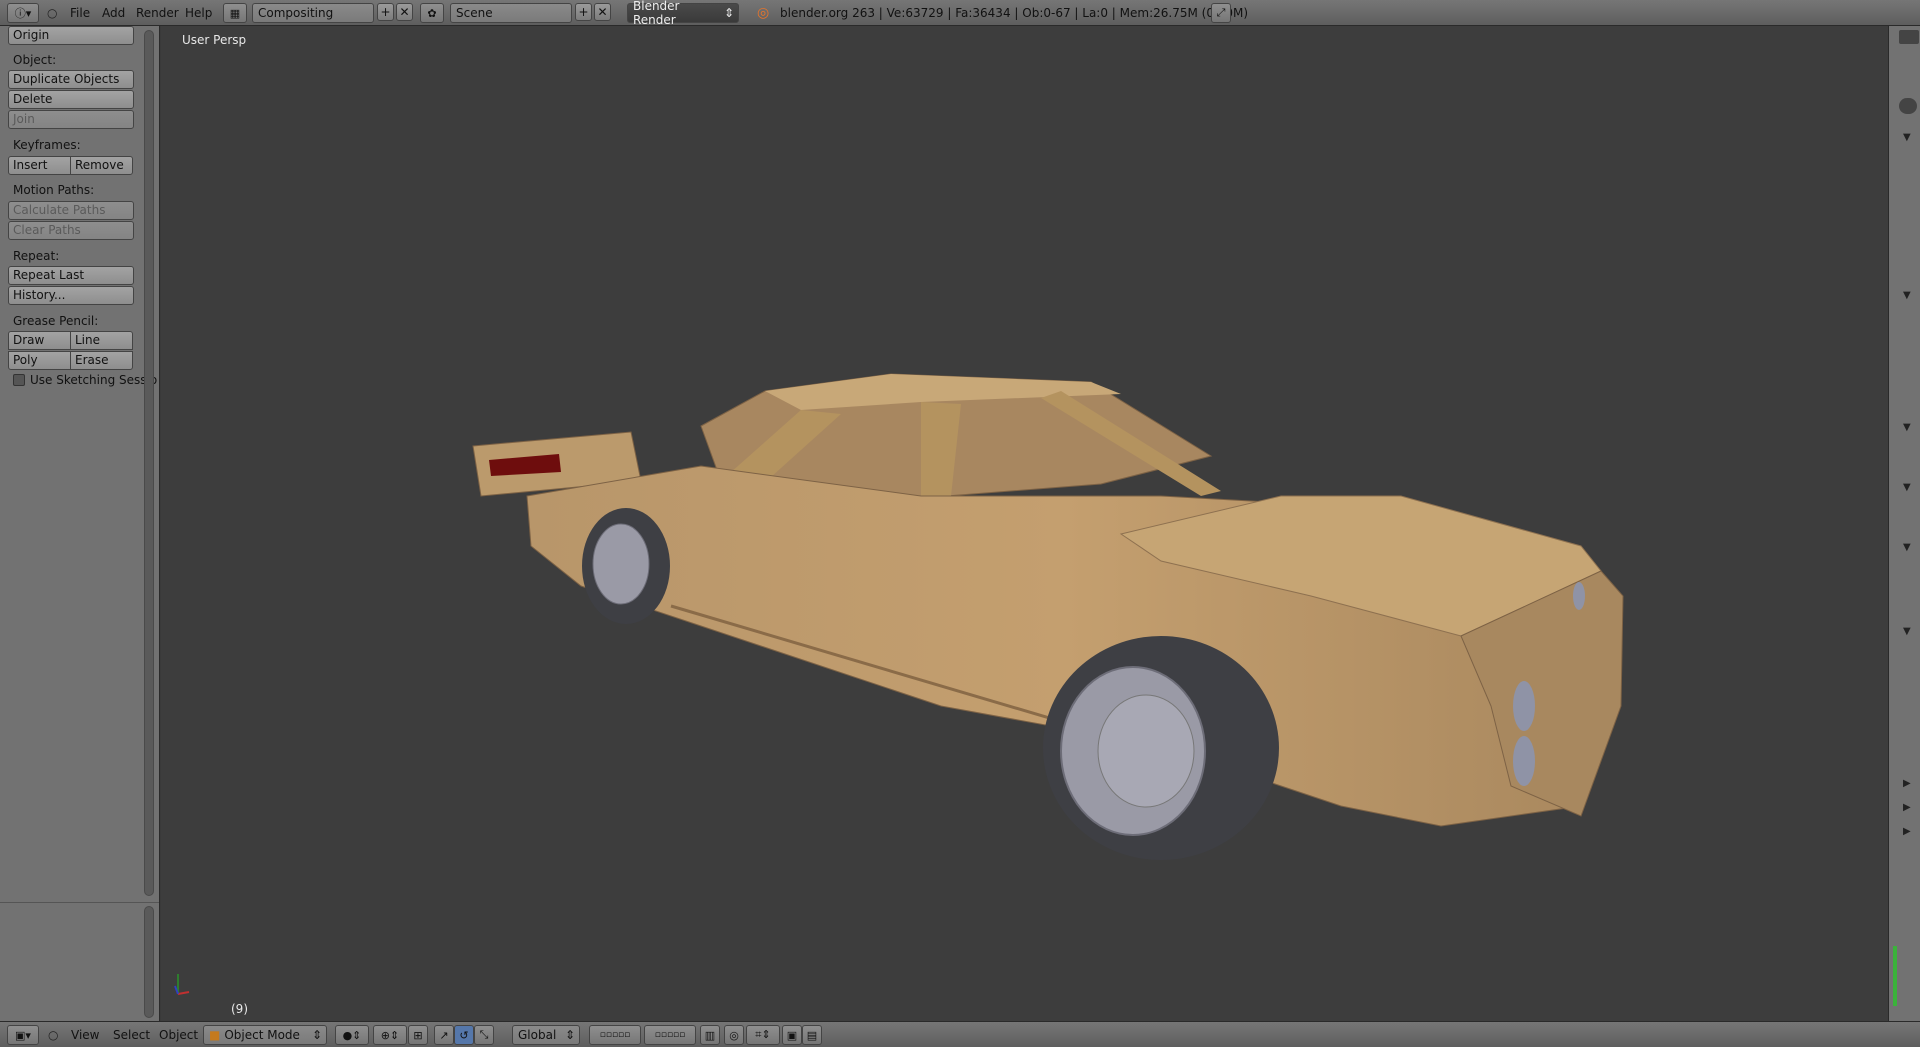 The width and height of the screenshot is (1920, 1047). What do you see at coordinates (39, 360) in the screenshot?
I see `poly-button: Poly` at bounding box center [39, 360].